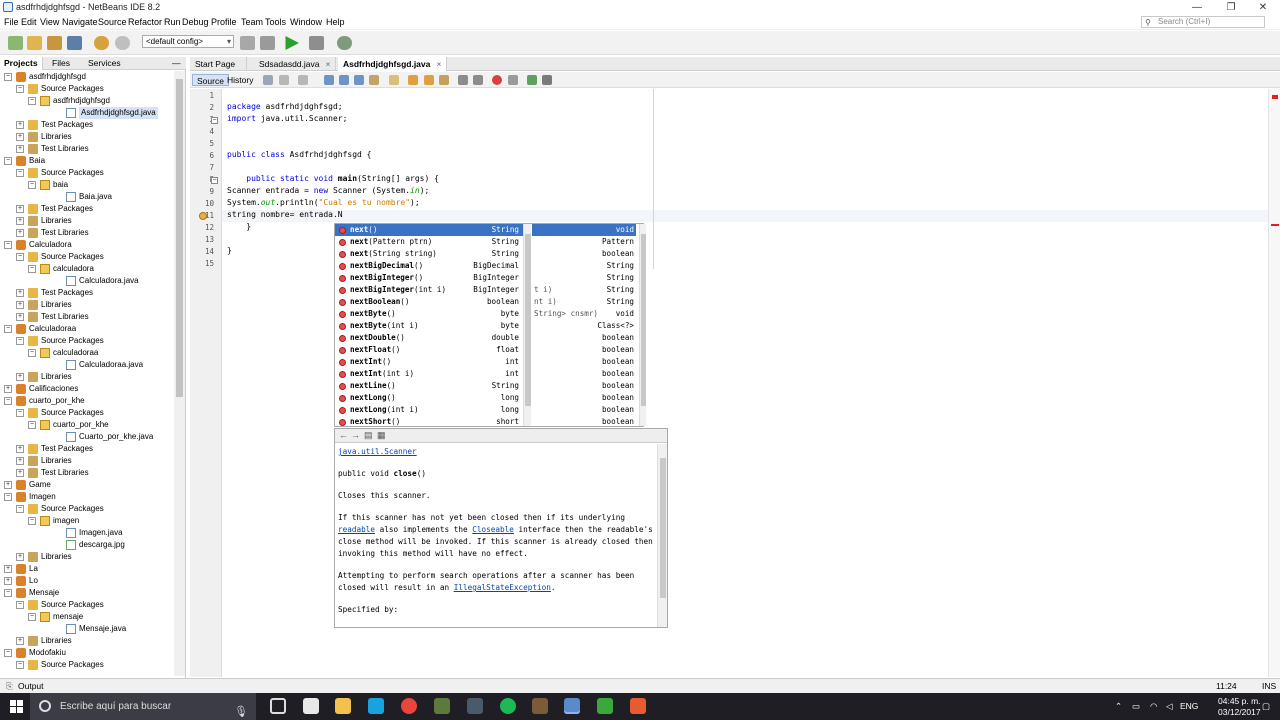 The width and height of the screenshot is (1280, 720). What do you see at coordinates (532, 80) in the screenshot?
I see `comment-icon` at bounding box center [532, 80].